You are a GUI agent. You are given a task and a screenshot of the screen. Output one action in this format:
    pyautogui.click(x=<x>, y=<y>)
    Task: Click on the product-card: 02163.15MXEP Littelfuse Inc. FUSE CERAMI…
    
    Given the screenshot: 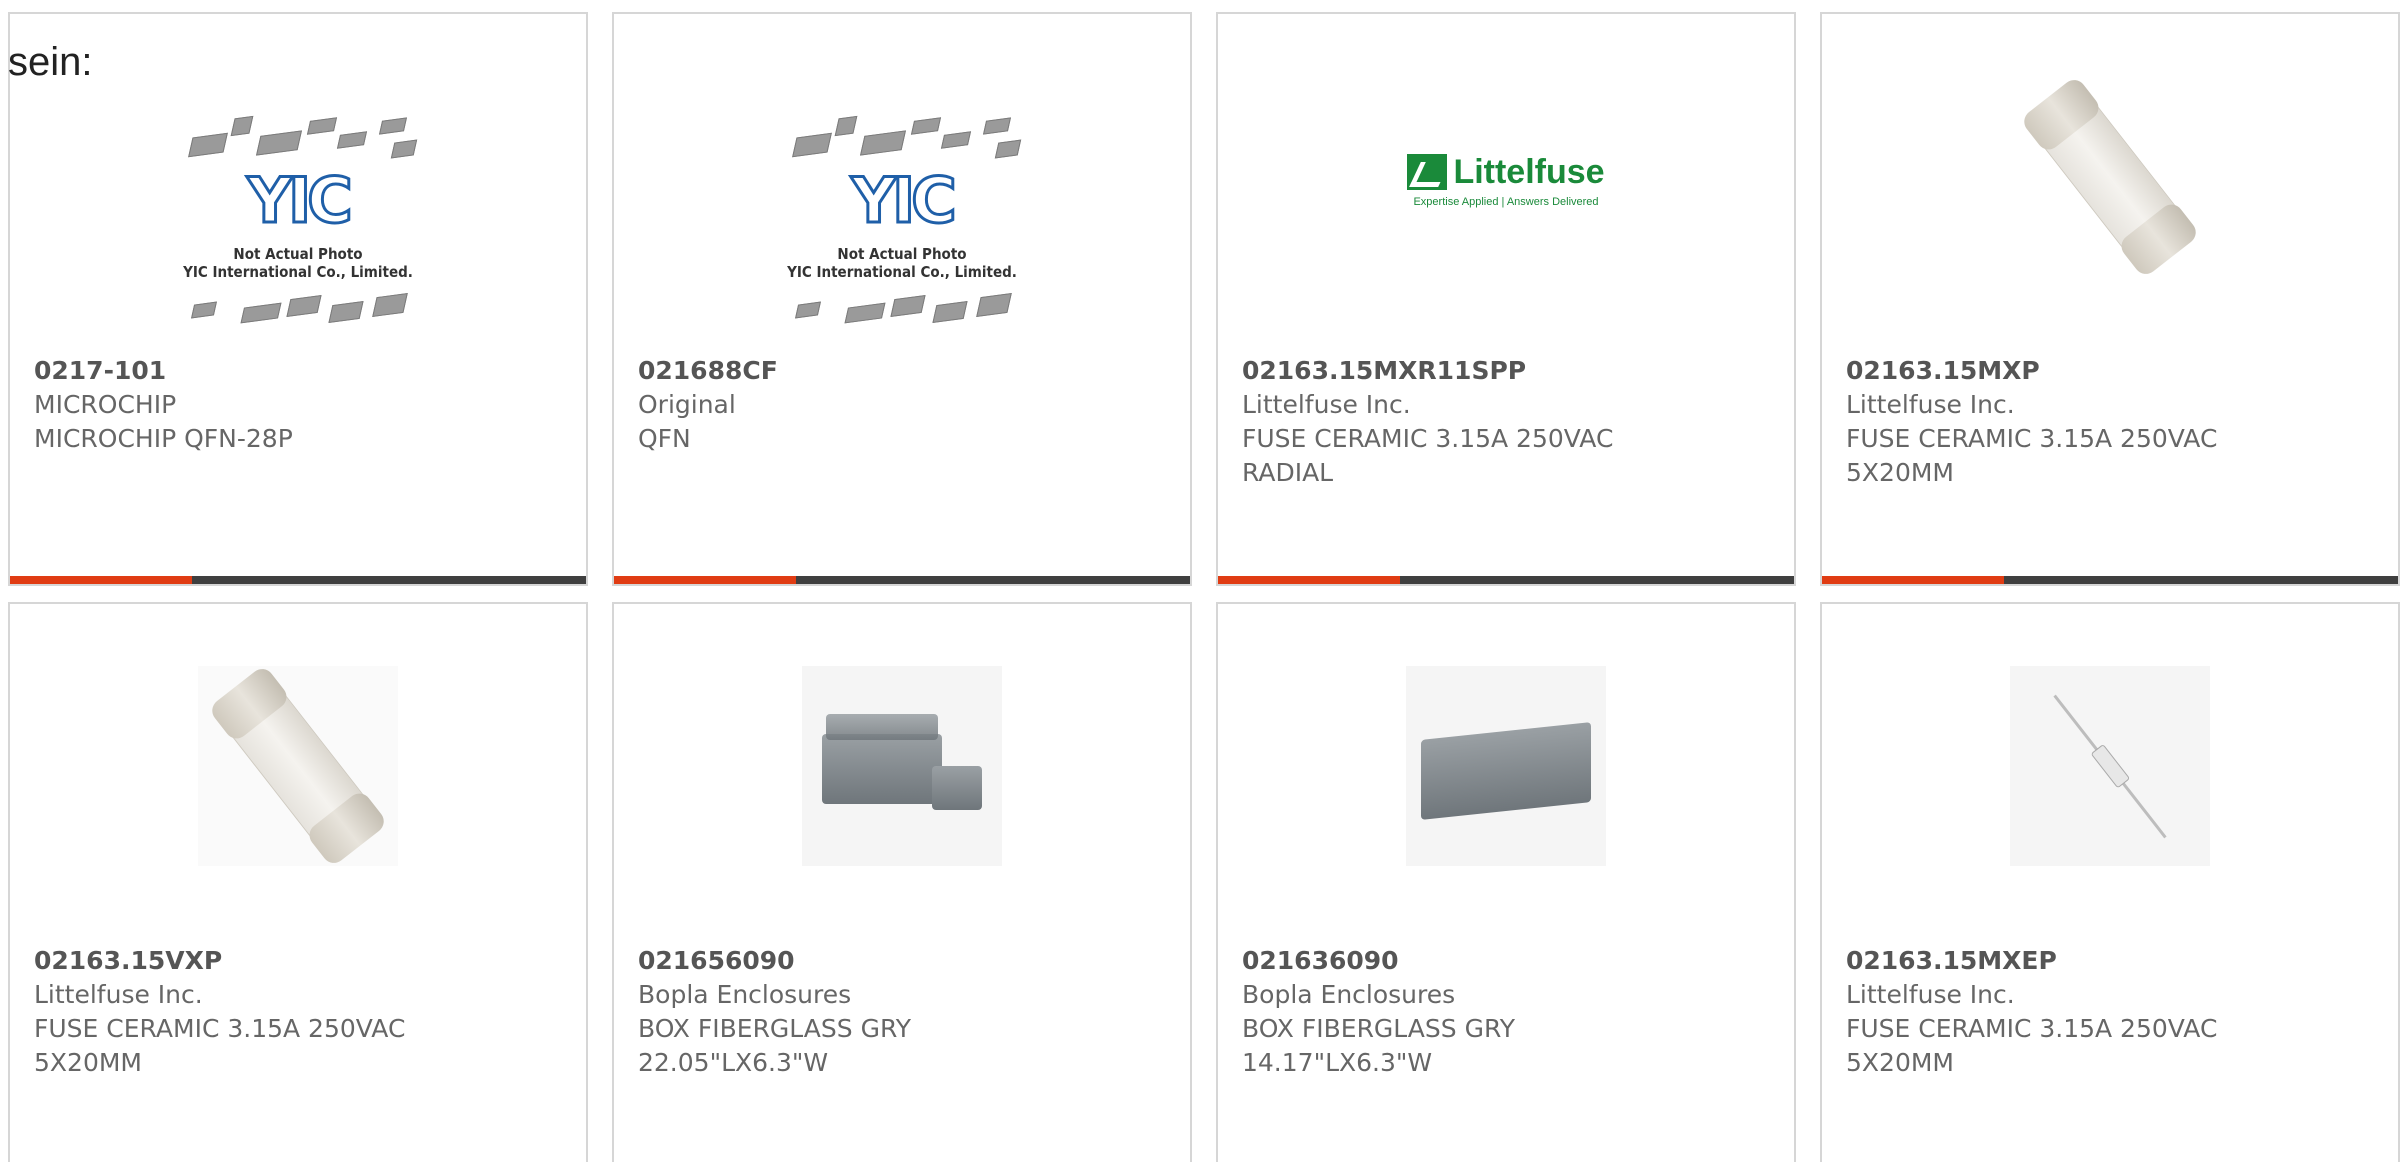 What is the action you would take?
    pyautogui.click(x=2110, y=882)
    